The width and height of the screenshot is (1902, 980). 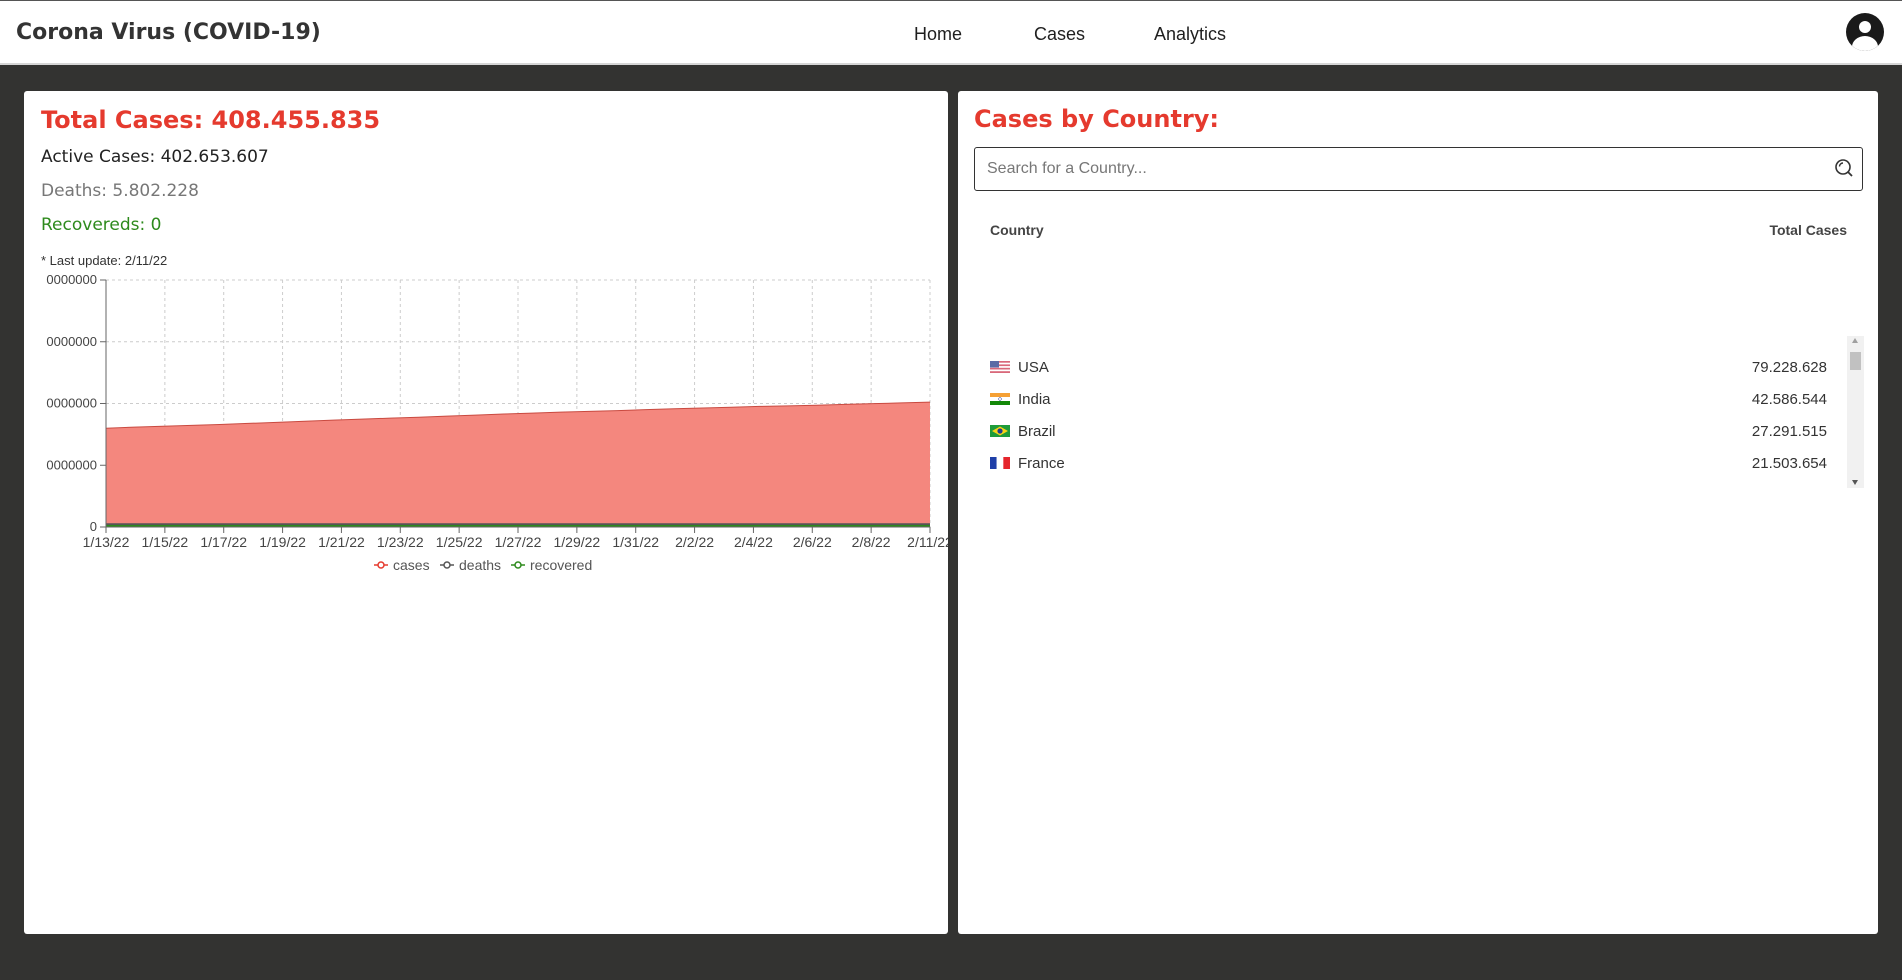 I want to click on country-name: Brazil, so click(x=1037, y=431).